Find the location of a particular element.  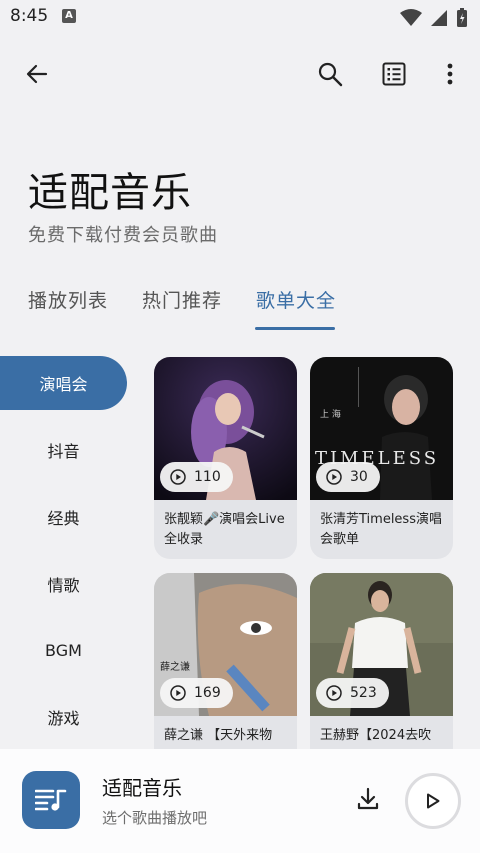

playlist-title: 王赫野【2024去吹 is located at coordinates (376, 735).